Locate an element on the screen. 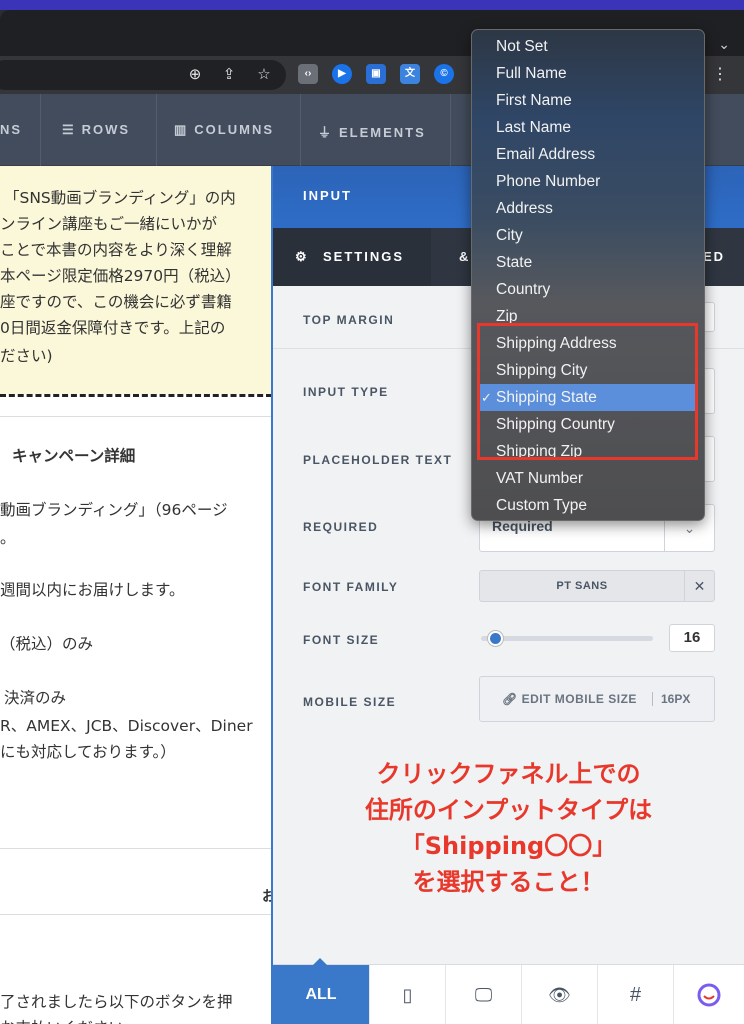  font-size-label: FONT SIZE is located at coordinates (341, 640).